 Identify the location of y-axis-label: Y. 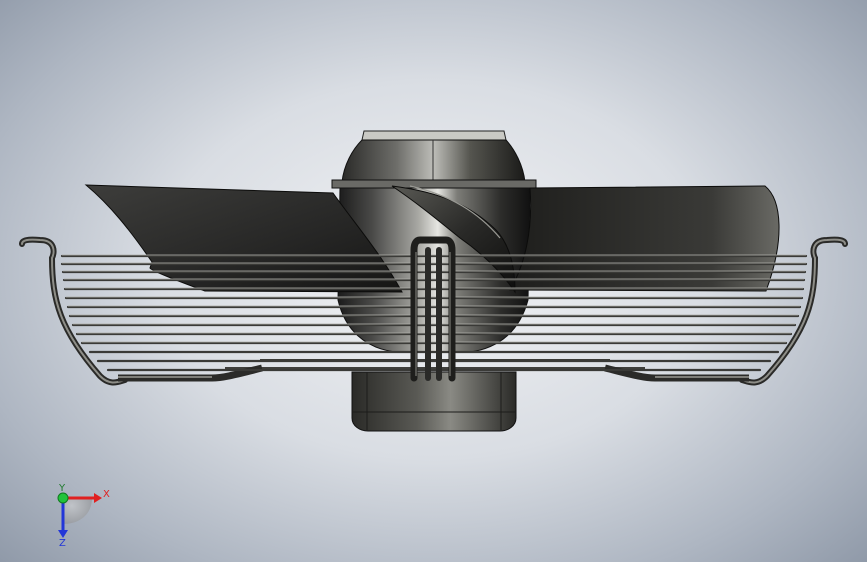
(62, 488).